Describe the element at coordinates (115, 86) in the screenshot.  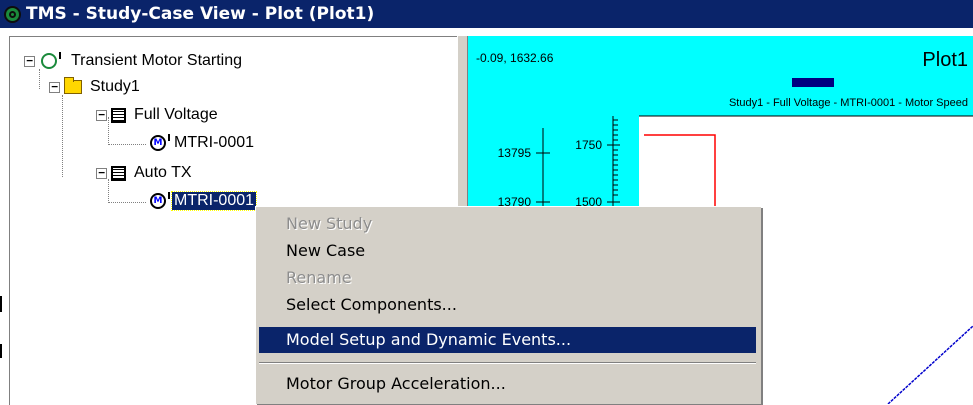
I see `tree-node-label: Study1` at that location.